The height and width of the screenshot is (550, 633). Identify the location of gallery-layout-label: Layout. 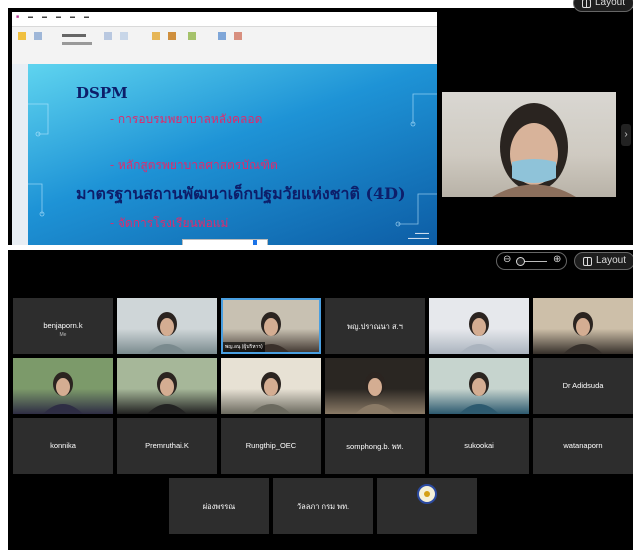
(611, 260).